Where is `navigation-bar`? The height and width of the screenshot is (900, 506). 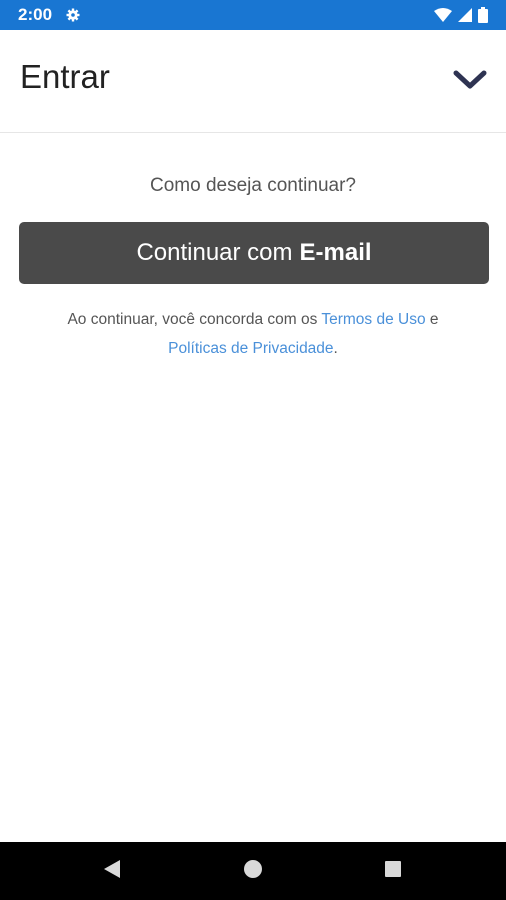
navigation-bar is located at coordinates (253, 871).